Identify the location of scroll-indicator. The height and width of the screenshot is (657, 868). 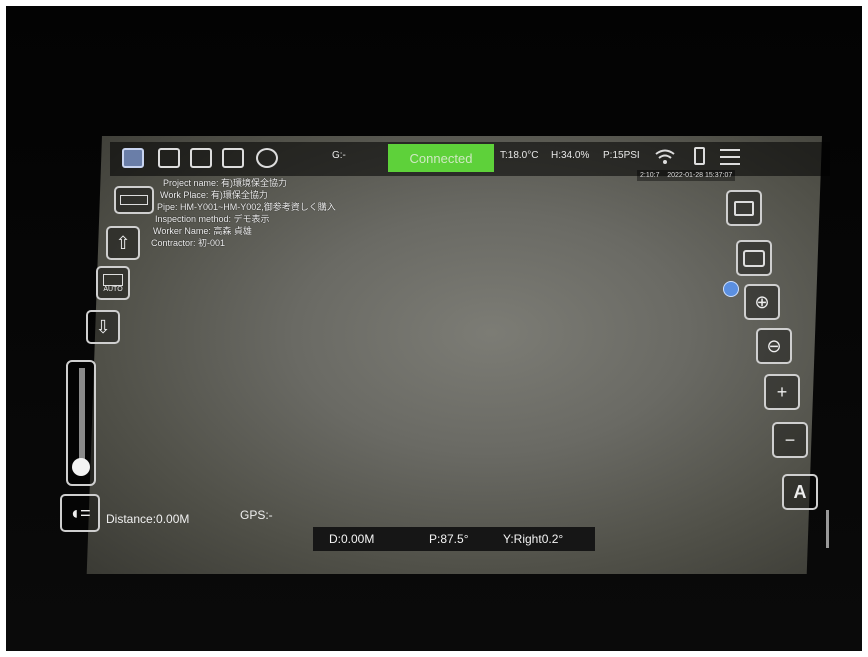
(827, 529).